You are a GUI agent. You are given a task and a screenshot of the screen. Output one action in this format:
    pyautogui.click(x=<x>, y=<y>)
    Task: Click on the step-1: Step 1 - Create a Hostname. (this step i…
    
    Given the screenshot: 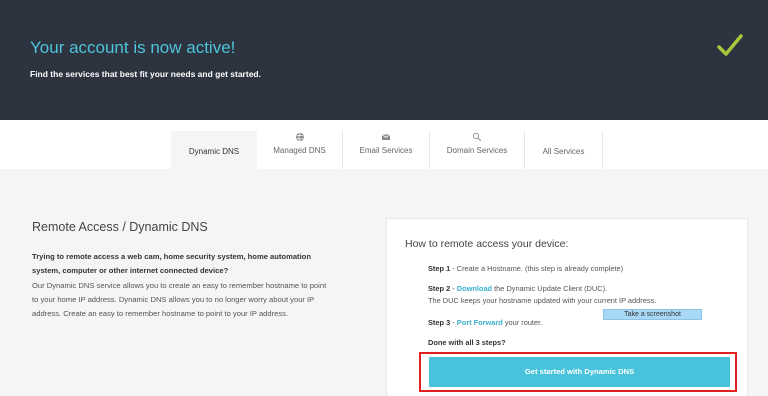 What is the action you would take?
    pyautogui.click(x=525, y=268)
    